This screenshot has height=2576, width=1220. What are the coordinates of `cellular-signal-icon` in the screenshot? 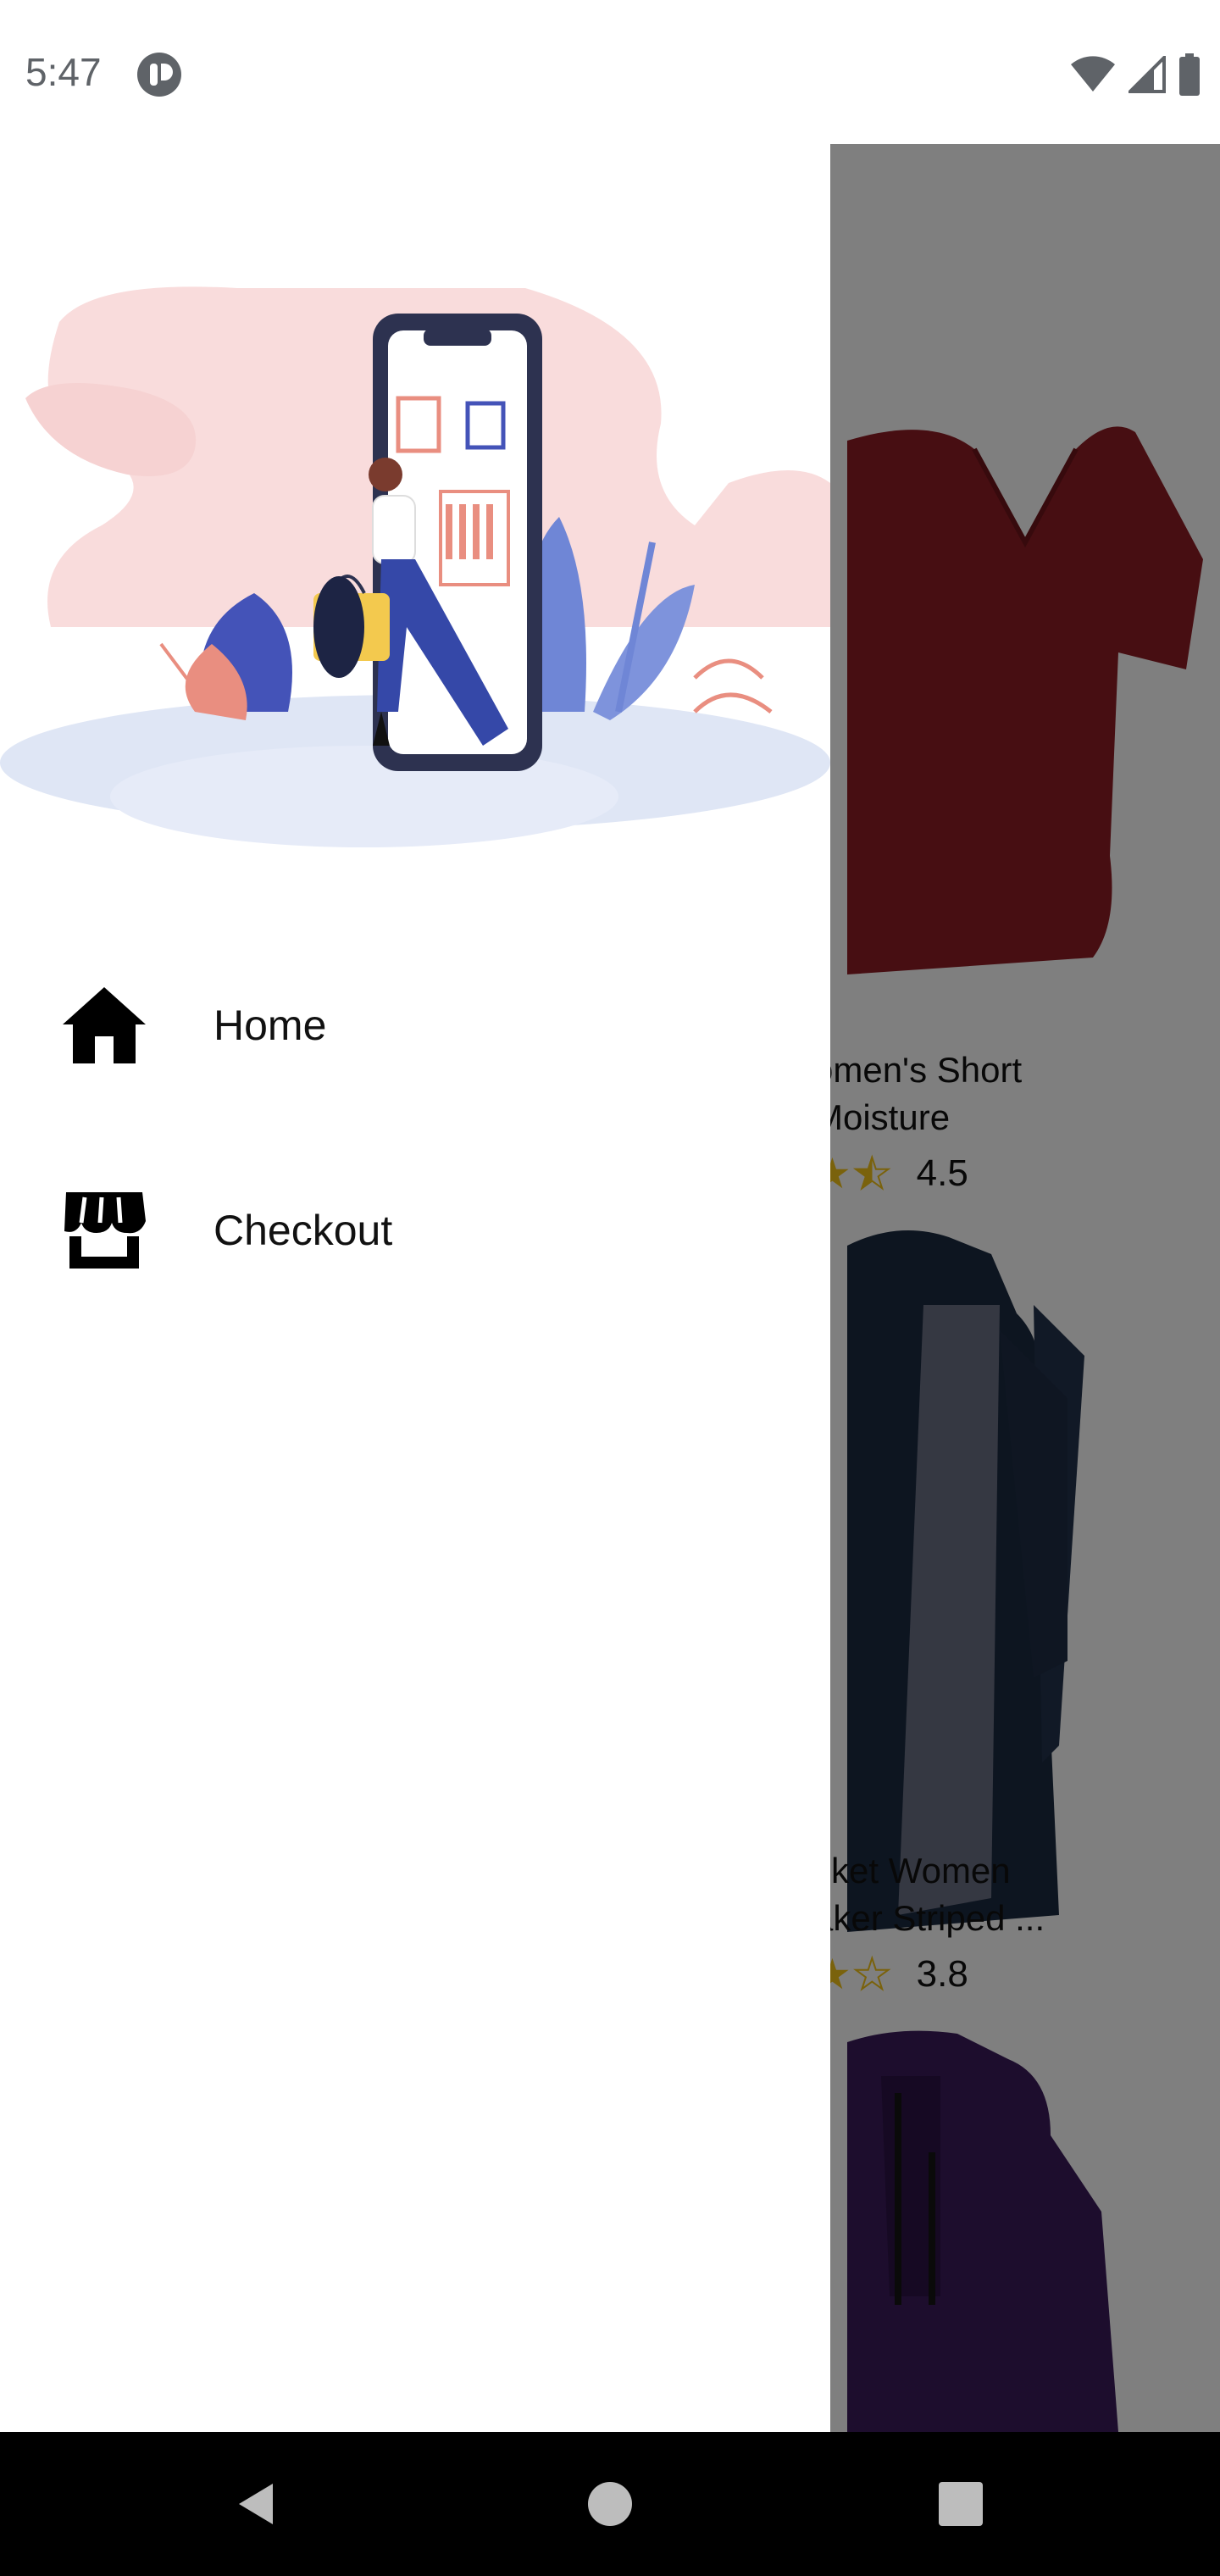 It's located at (1147, 74).